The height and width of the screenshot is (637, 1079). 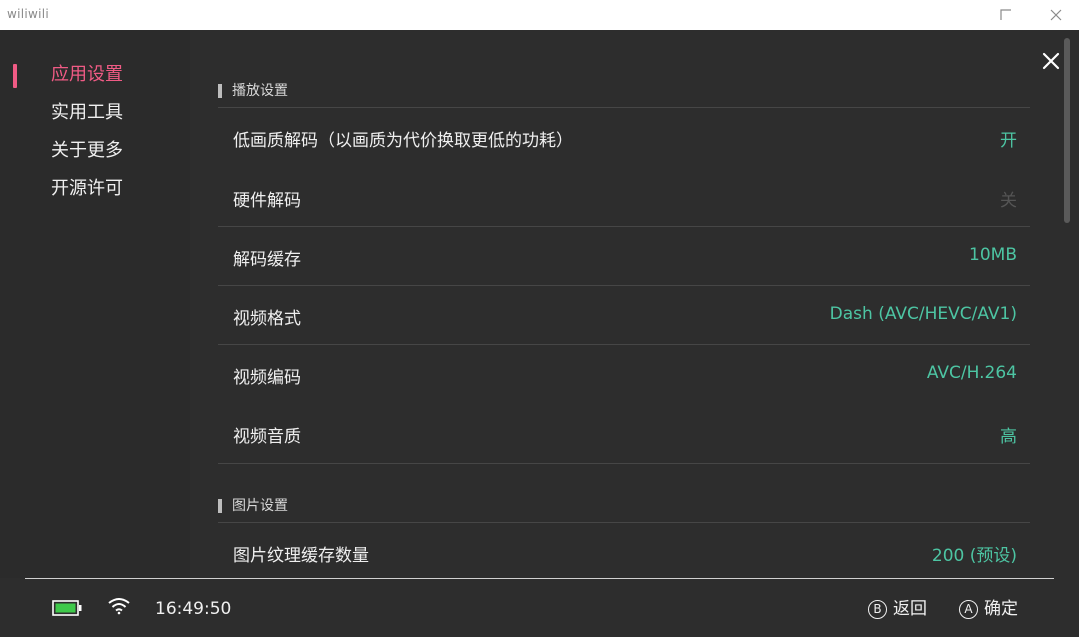 What do you see at coordinates (624, 374) in the screenshot?
I see `setting-row-video-codec: 视频编码 AVC/H.264` at bounding box center [624, 374].